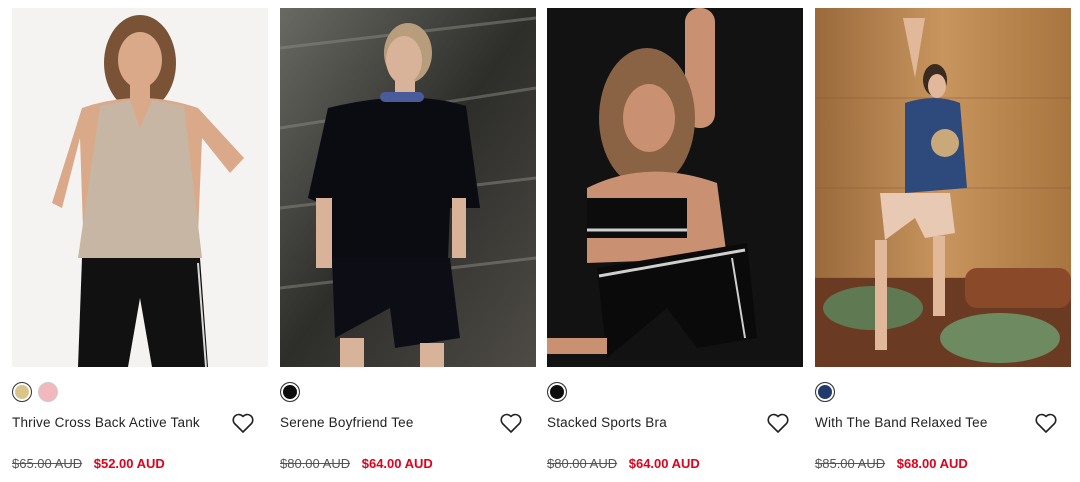 This screenshot has height=482, width=1080. What do you see at coordinates (932, 463) in the screenshot?
I see `sale-price: $68.00 AUD` at bounding box center [932, 463].